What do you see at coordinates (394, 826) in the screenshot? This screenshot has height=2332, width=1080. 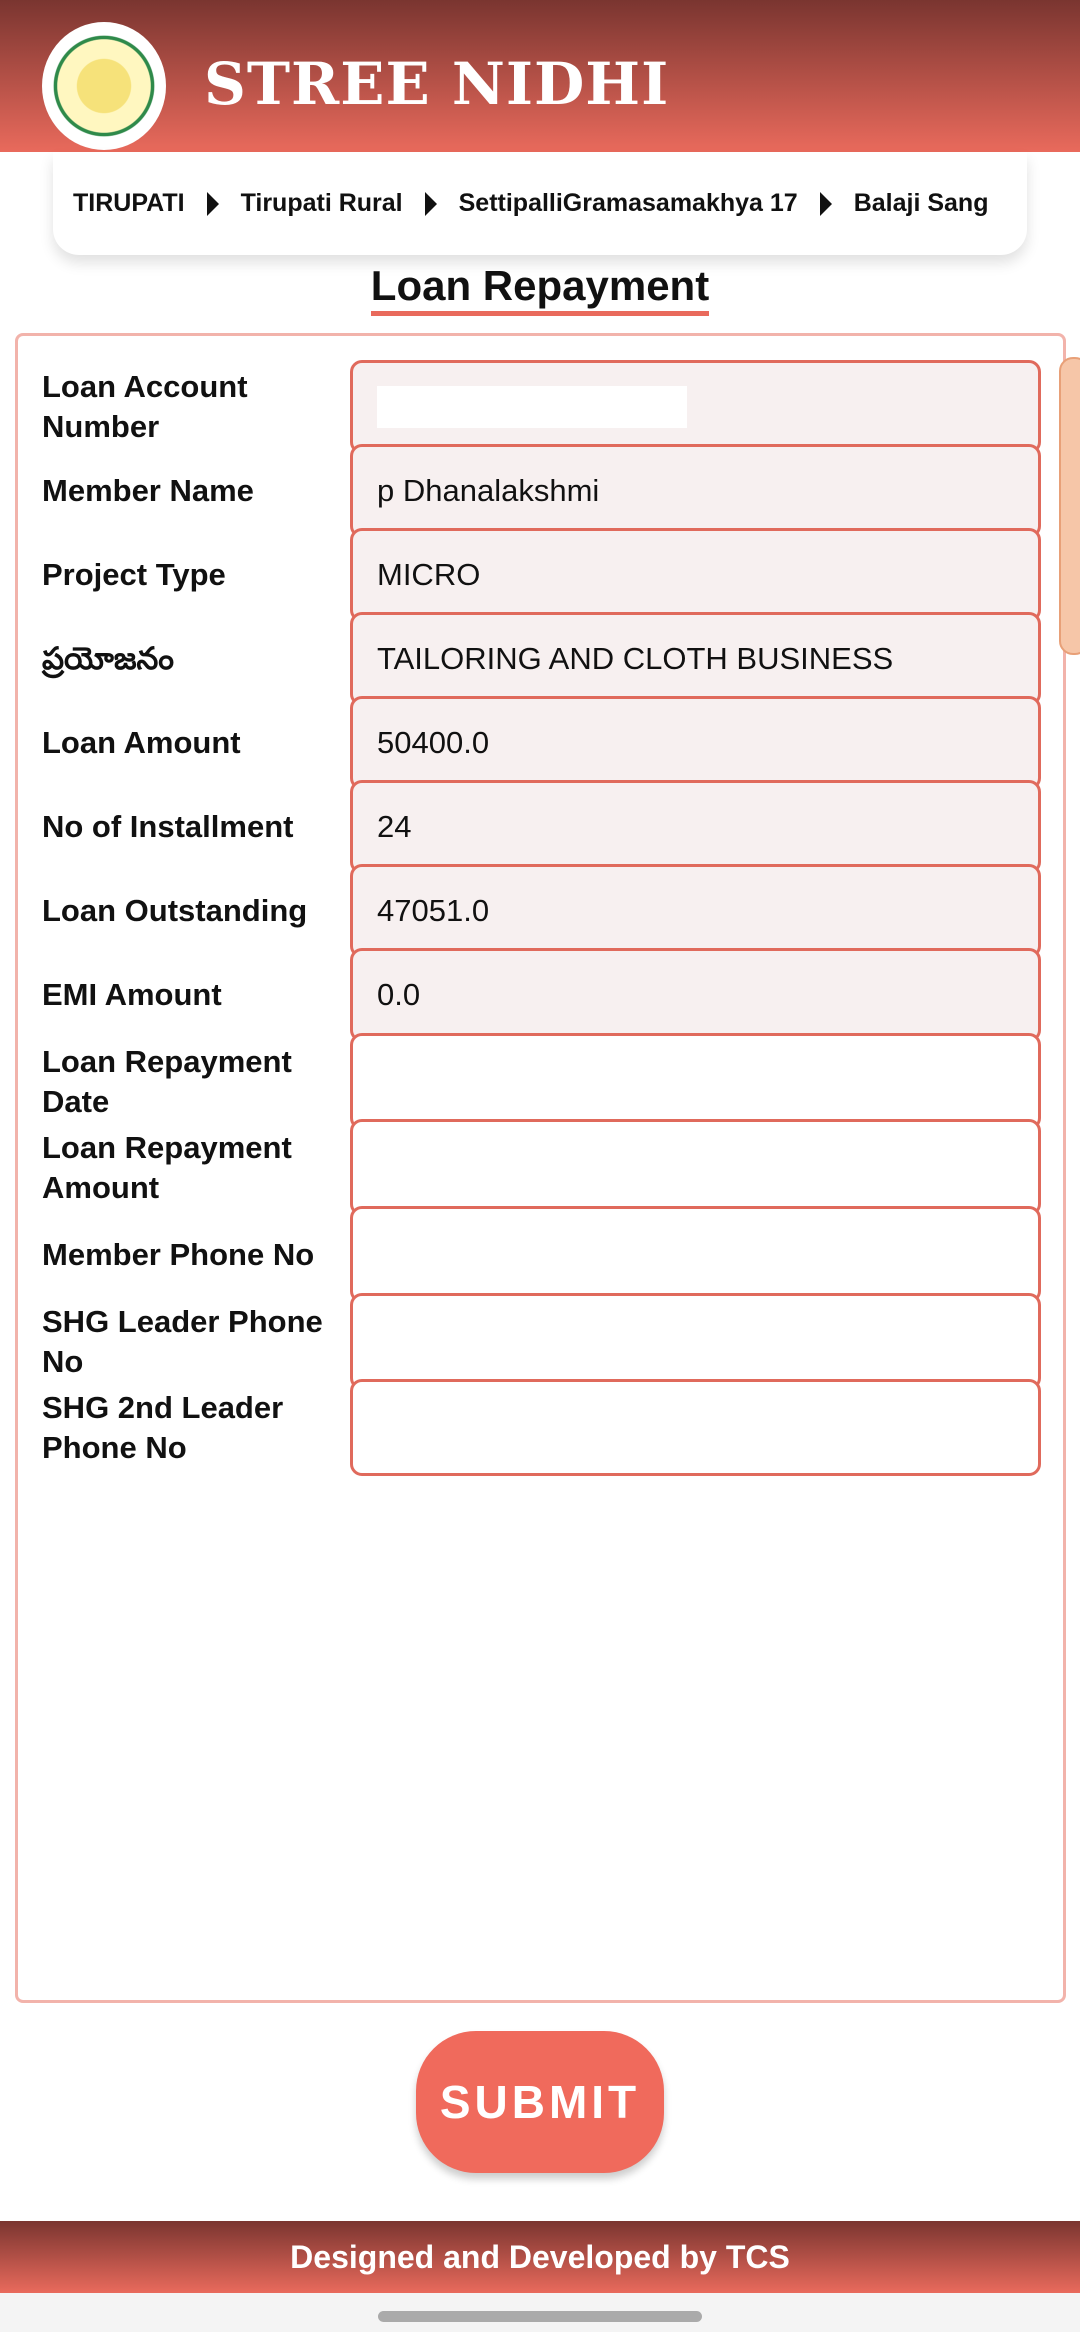 I see `field-value: 24` at bounding box center [394, 826].